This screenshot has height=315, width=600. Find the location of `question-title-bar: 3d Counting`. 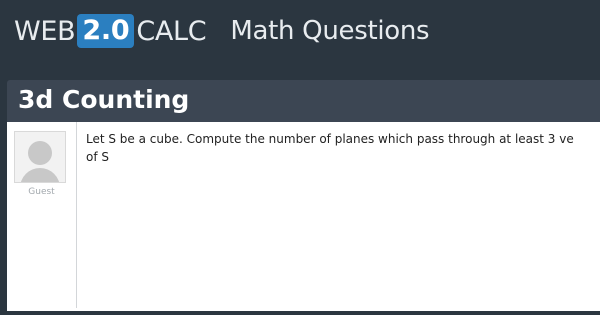

question-title-bar: 3d Counting is located at coordinates (303, 101).